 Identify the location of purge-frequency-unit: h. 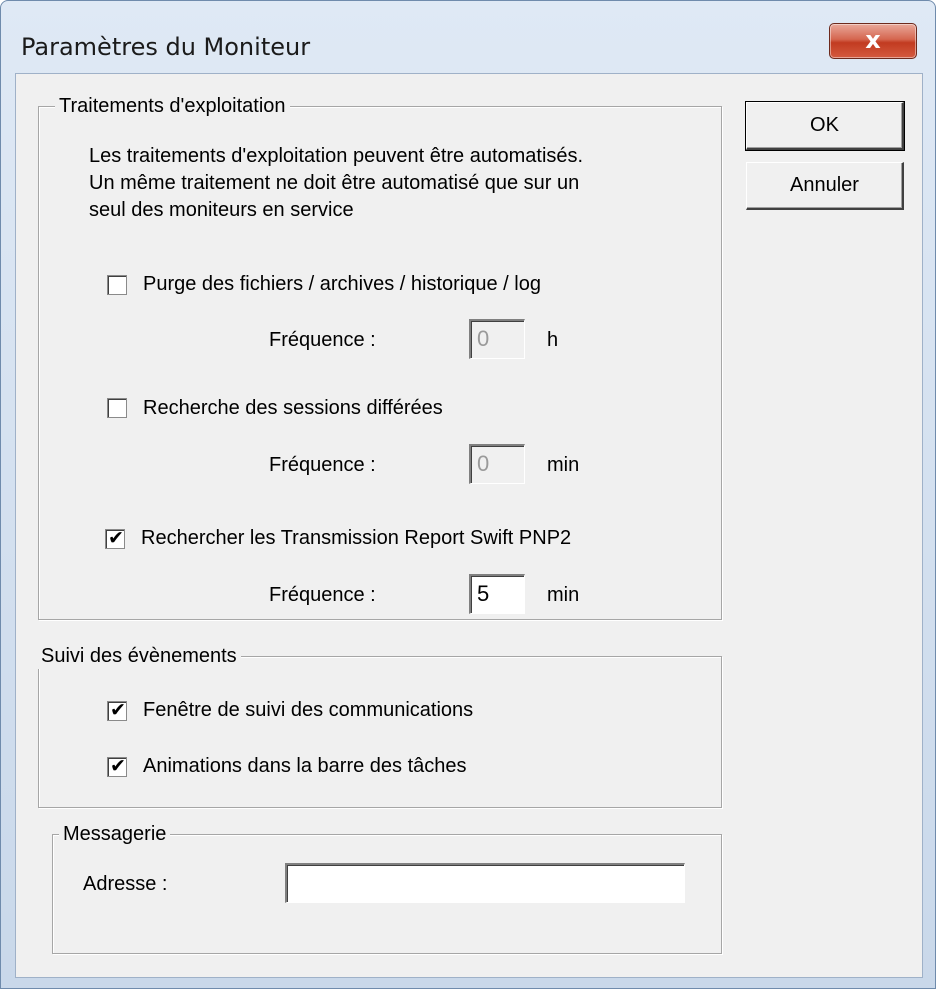
(553, 340).